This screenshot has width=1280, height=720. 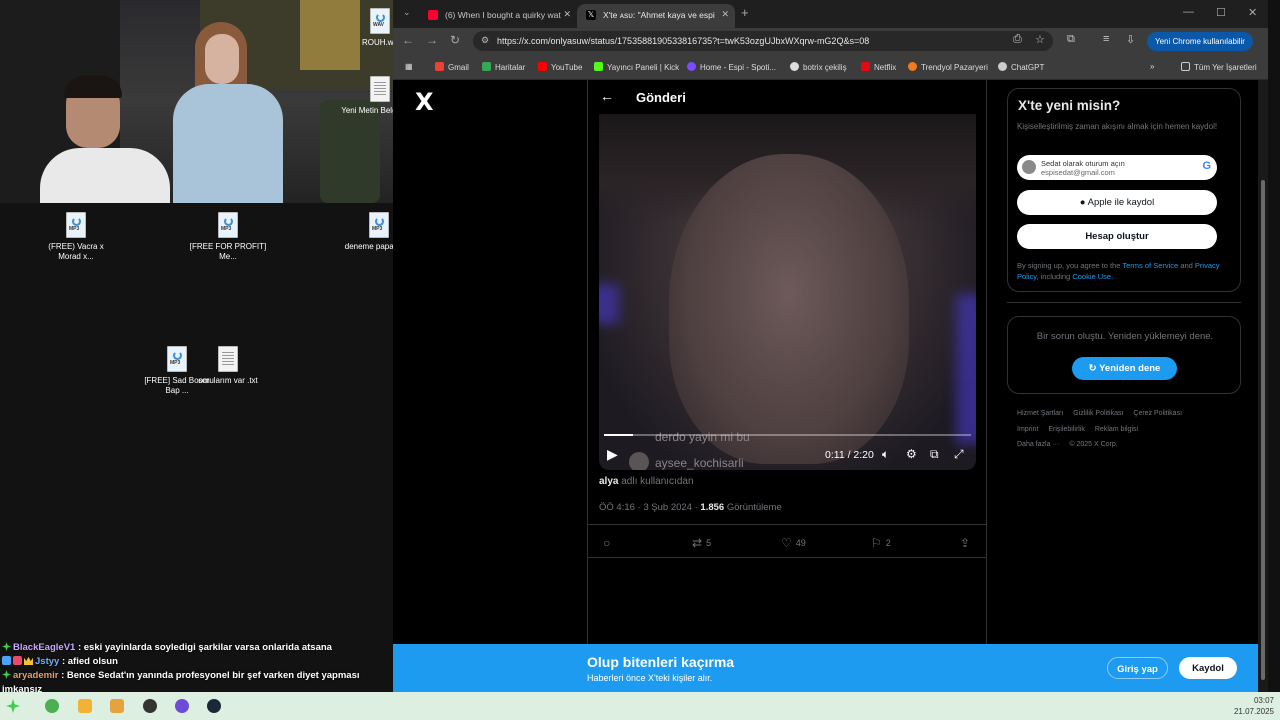 I want to click on video-caption: aysee_kochisarli, so click(x=699, y=463).